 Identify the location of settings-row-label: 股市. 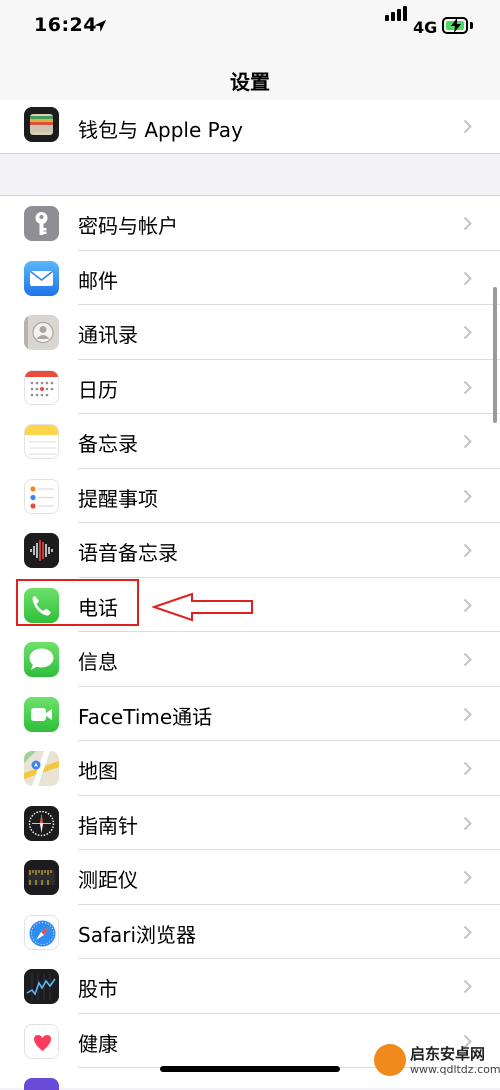
(98, 989).